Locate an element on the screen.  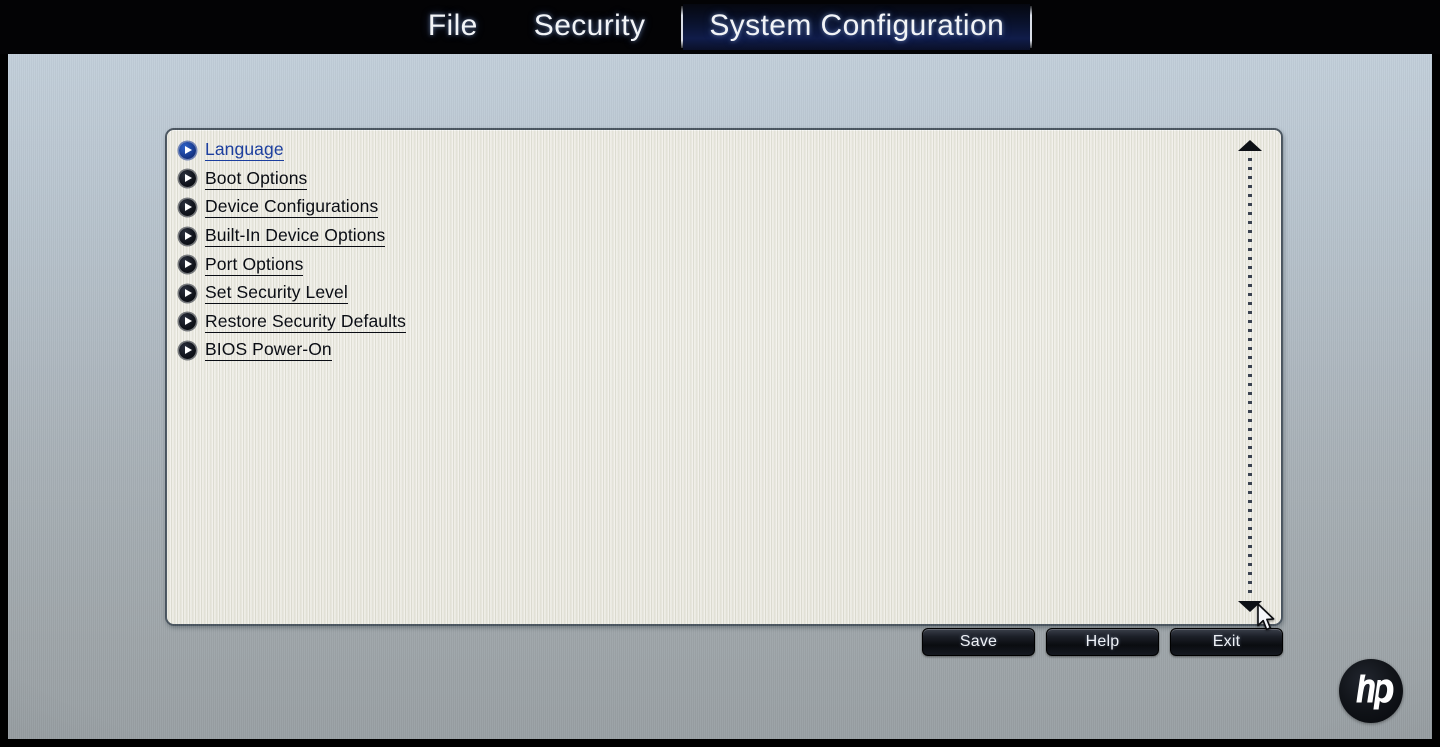
triangle-up-icon is located at coordinates (1250, 145).